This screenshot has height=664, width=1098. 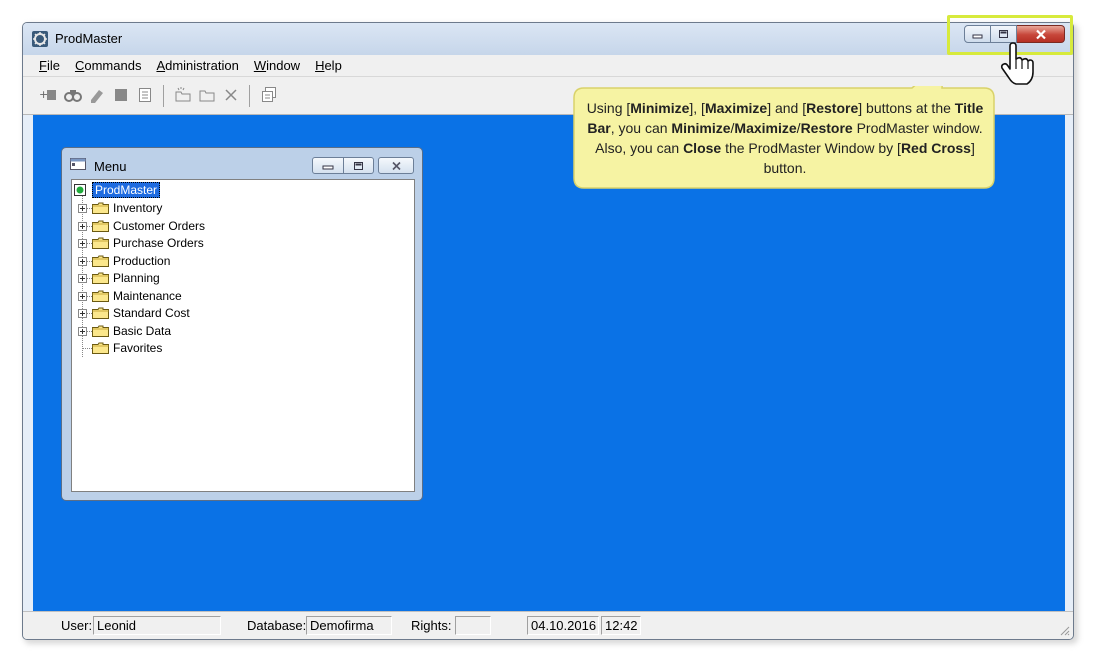 I want to click on callout-text-part: ] and [, so click(x=787, y=108).